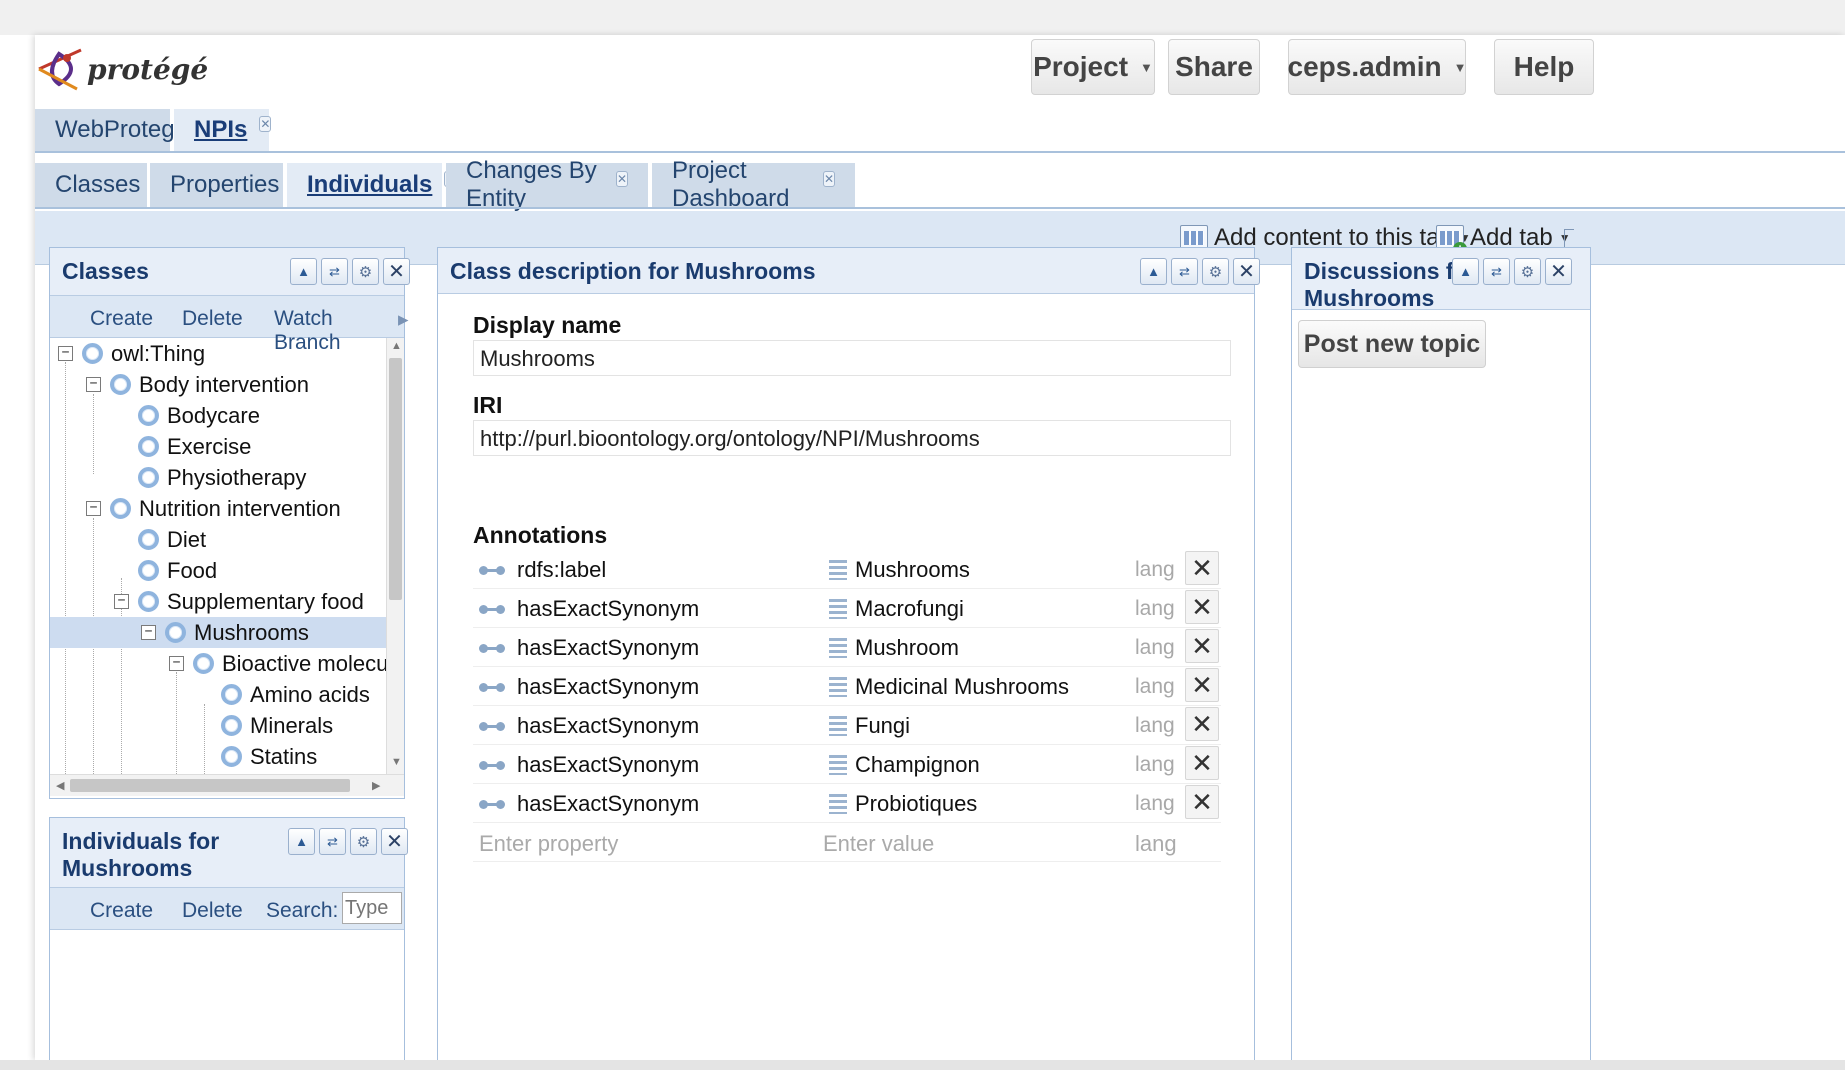  I want to click on tree-node-bioactive-molecules: − Bioactive molecules, so click(277, 663).